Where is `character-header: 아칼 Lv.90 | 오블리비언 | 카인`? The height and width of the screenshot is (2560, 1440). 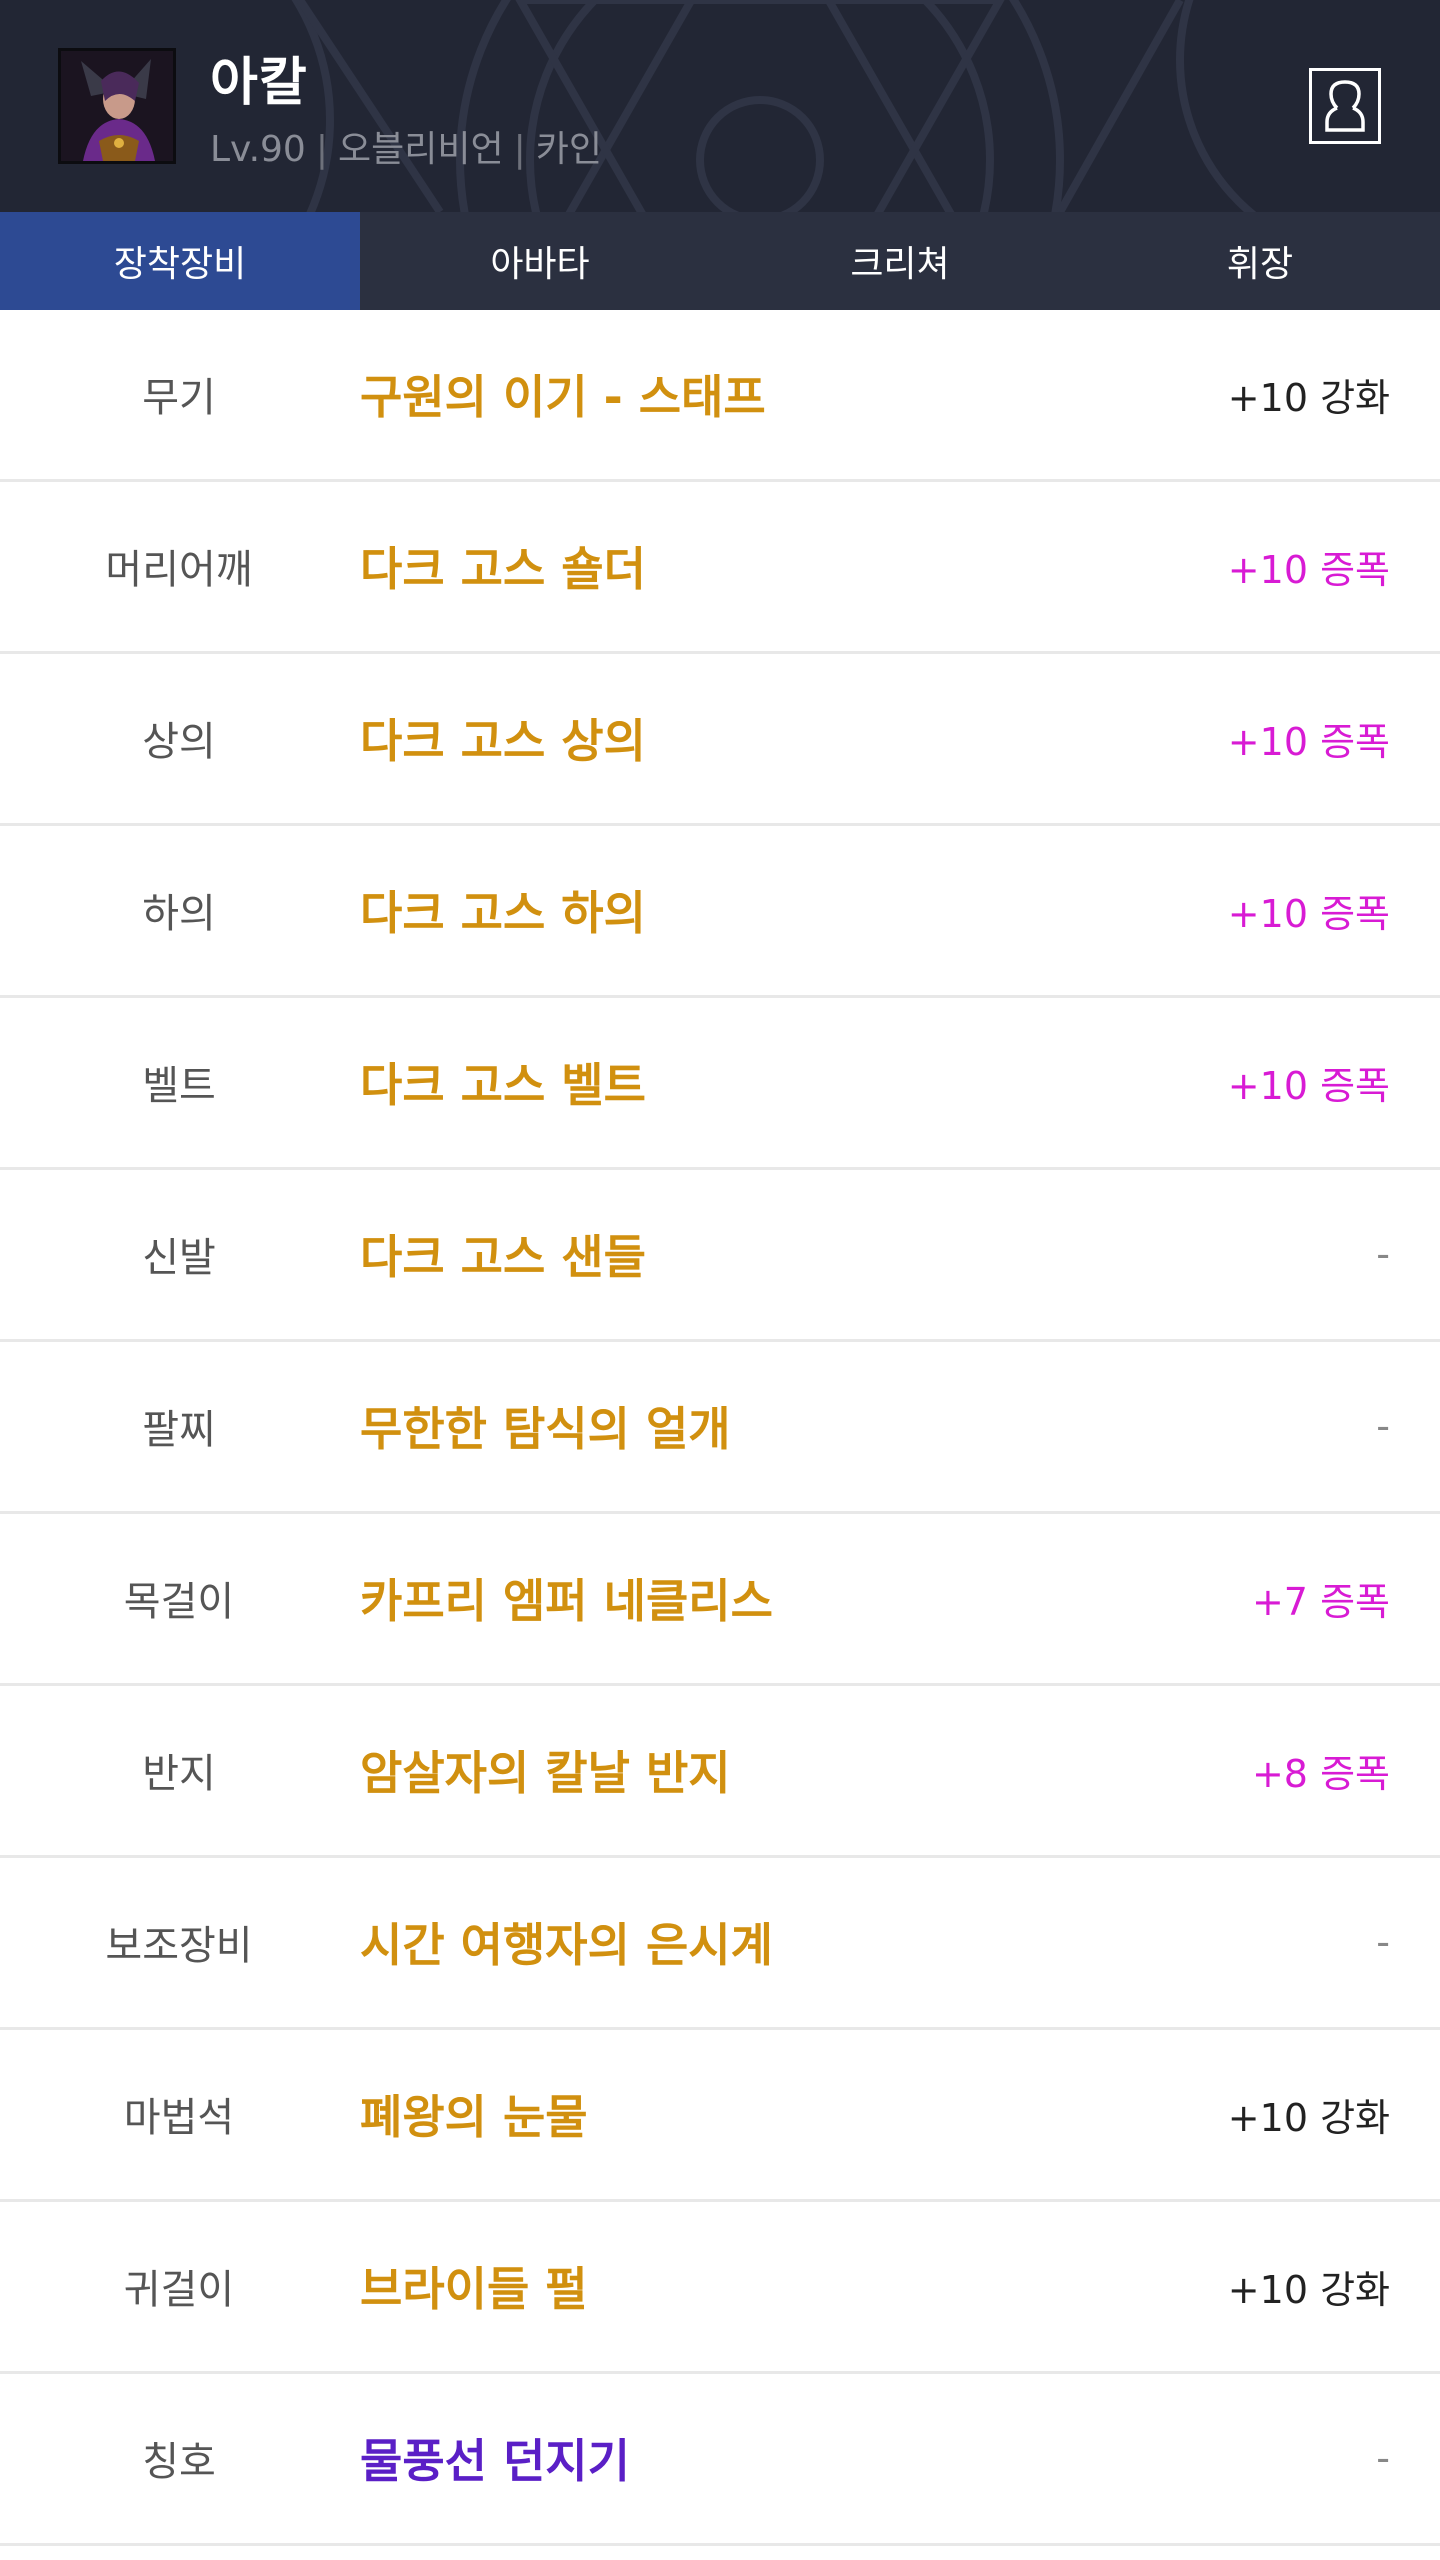
character-header: 아칼 Lv.90 | 오블리비언 | 카인 is located at coordinates (720, 106).